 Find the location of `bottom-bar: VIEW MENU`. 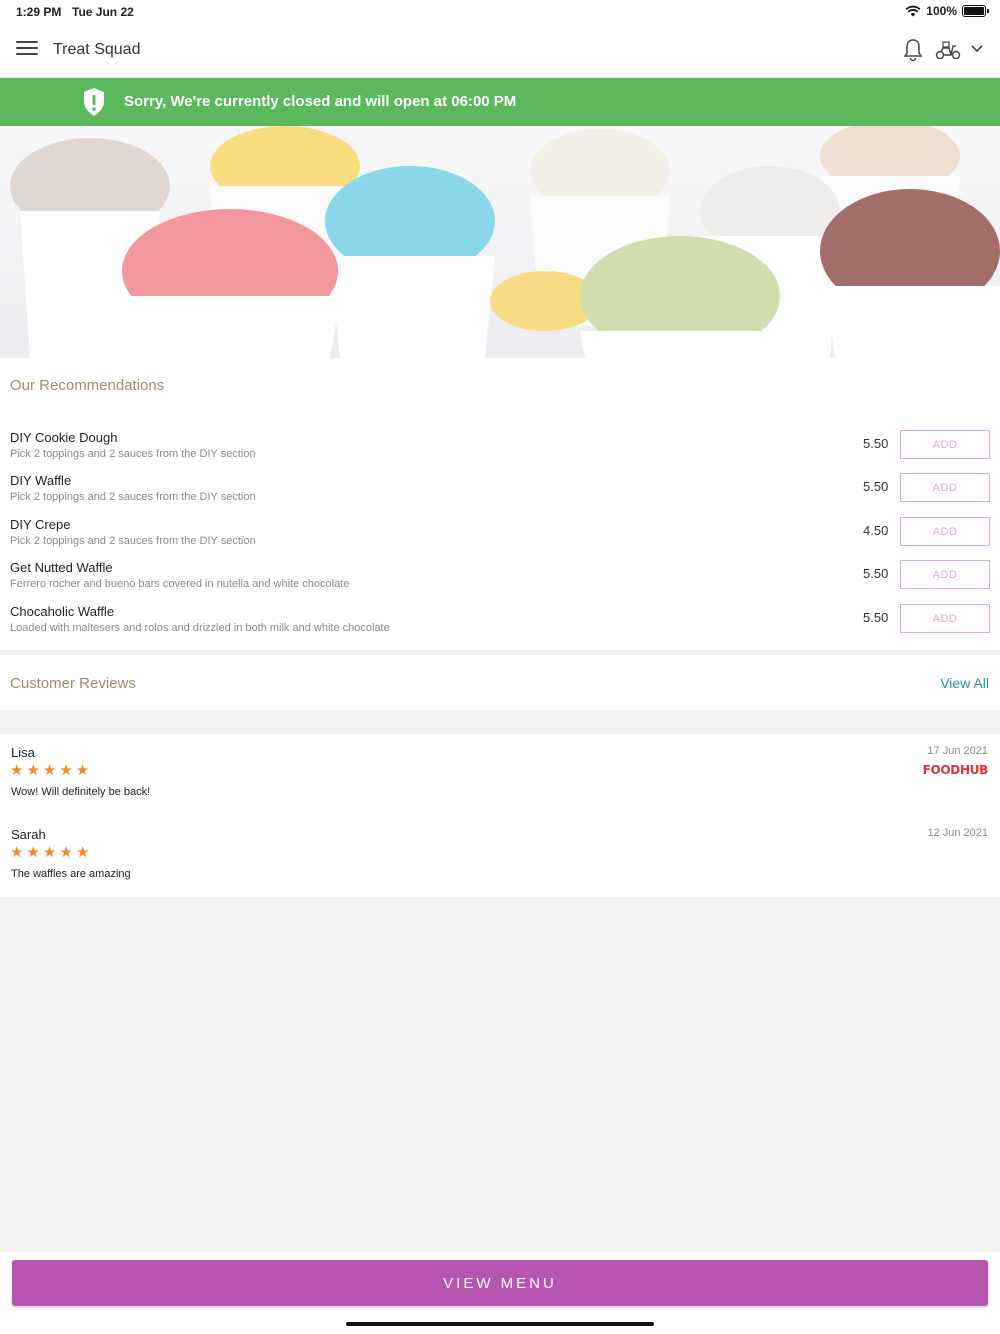

bottom-bar: VIEW MENU is located at coordinates (500, 1293).